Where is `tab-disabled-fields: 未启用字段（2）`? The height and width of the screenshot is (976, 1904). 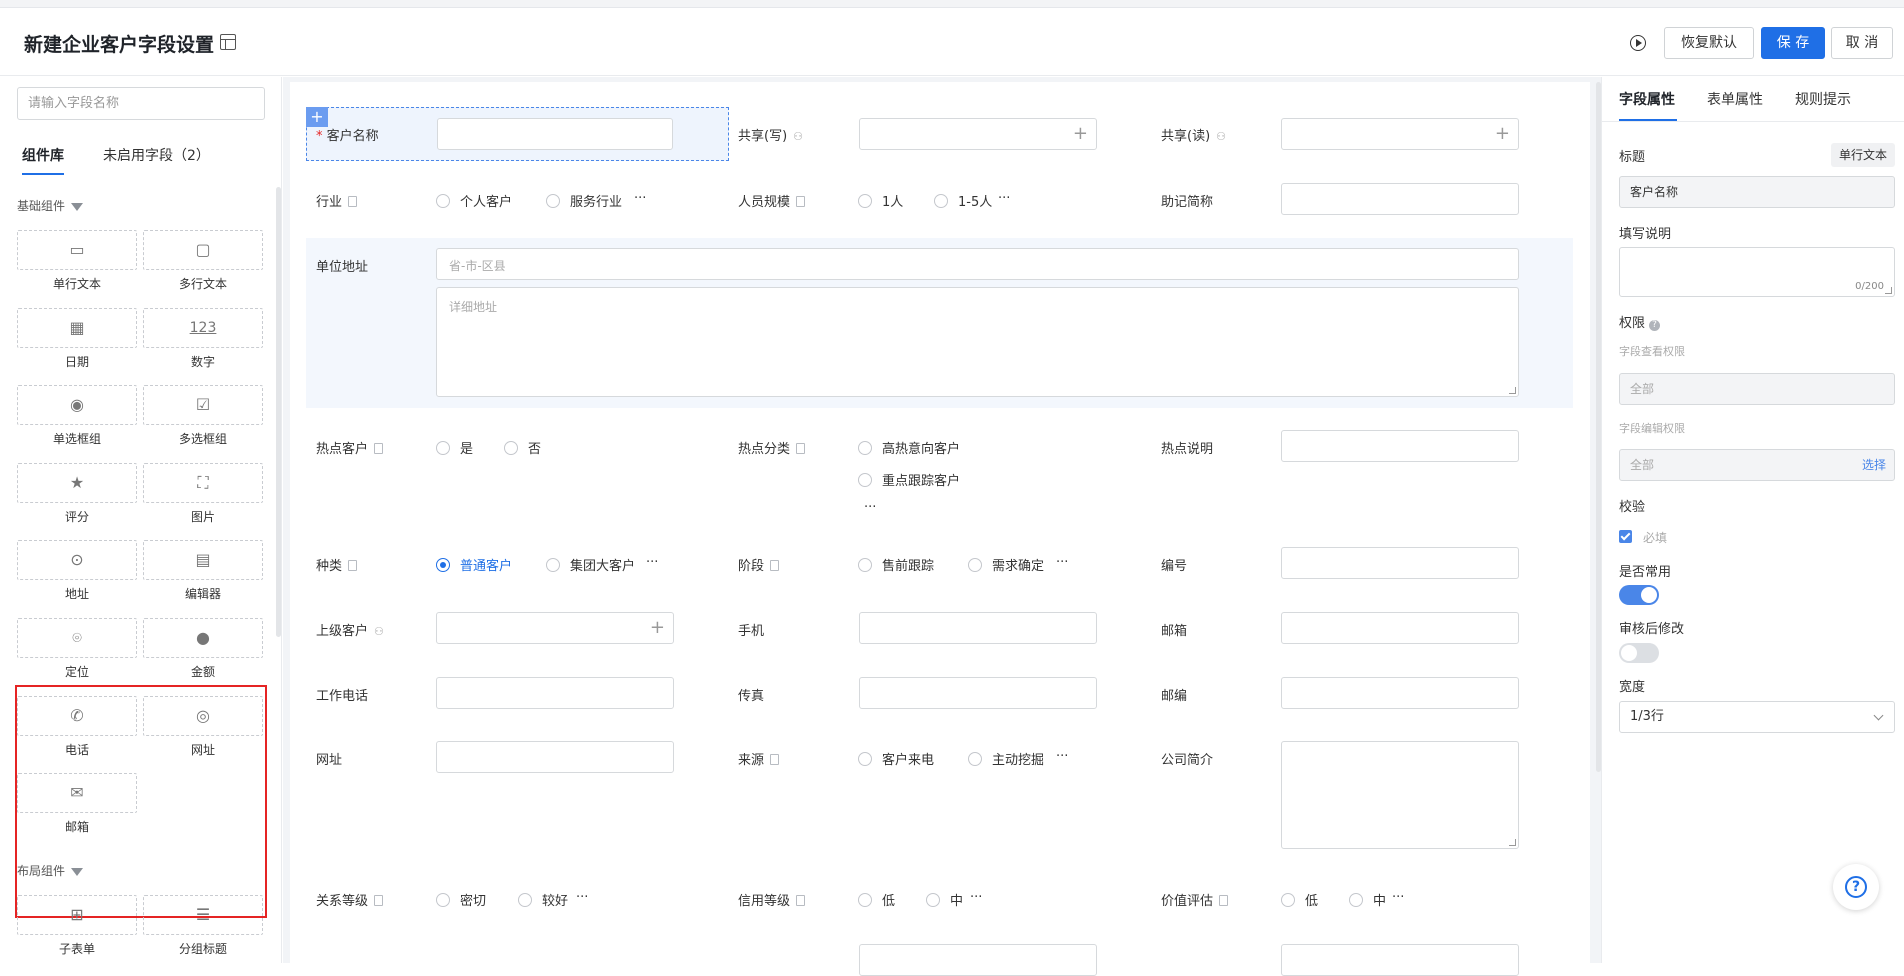 tab-disabled-fields: 未启用字段（2） is located at coordinates (156, 155).